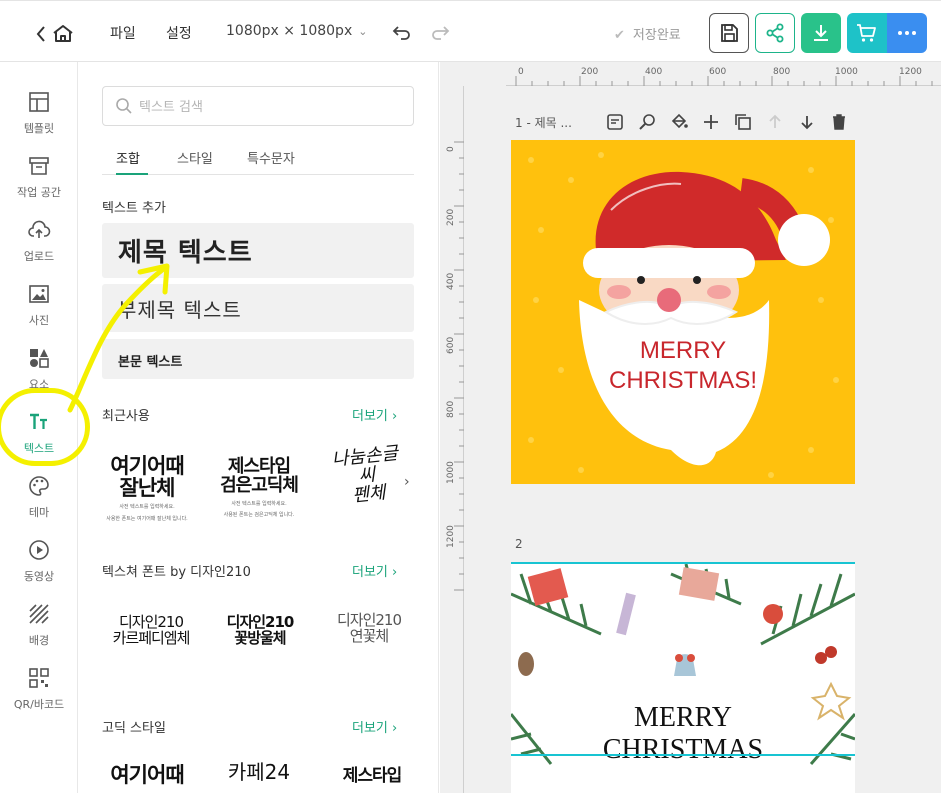 The image size is (941, 793). I want to click on sidebar-item-template: 템플릿, so click(39, 120).